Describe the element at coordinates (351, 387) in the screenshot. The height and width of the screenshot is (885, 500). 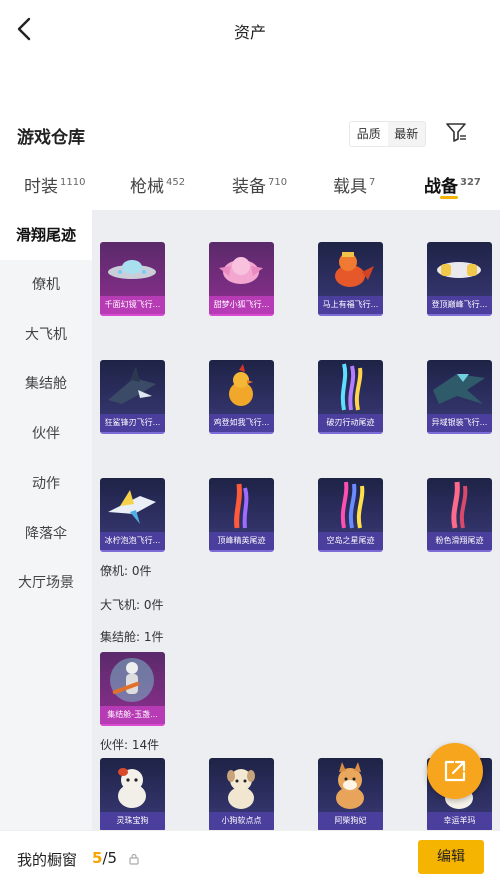
I see `rainbow-trail-icon` at that location.